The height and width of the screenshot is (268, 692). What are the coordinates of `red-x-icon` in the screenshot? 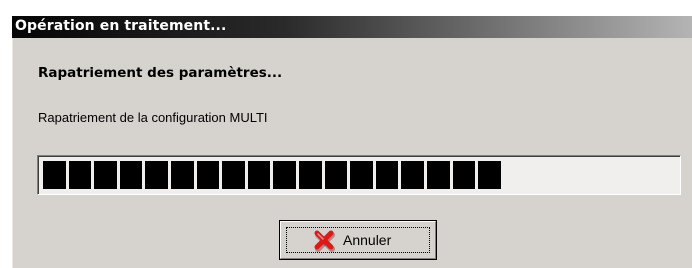 It's located at (325, 241).